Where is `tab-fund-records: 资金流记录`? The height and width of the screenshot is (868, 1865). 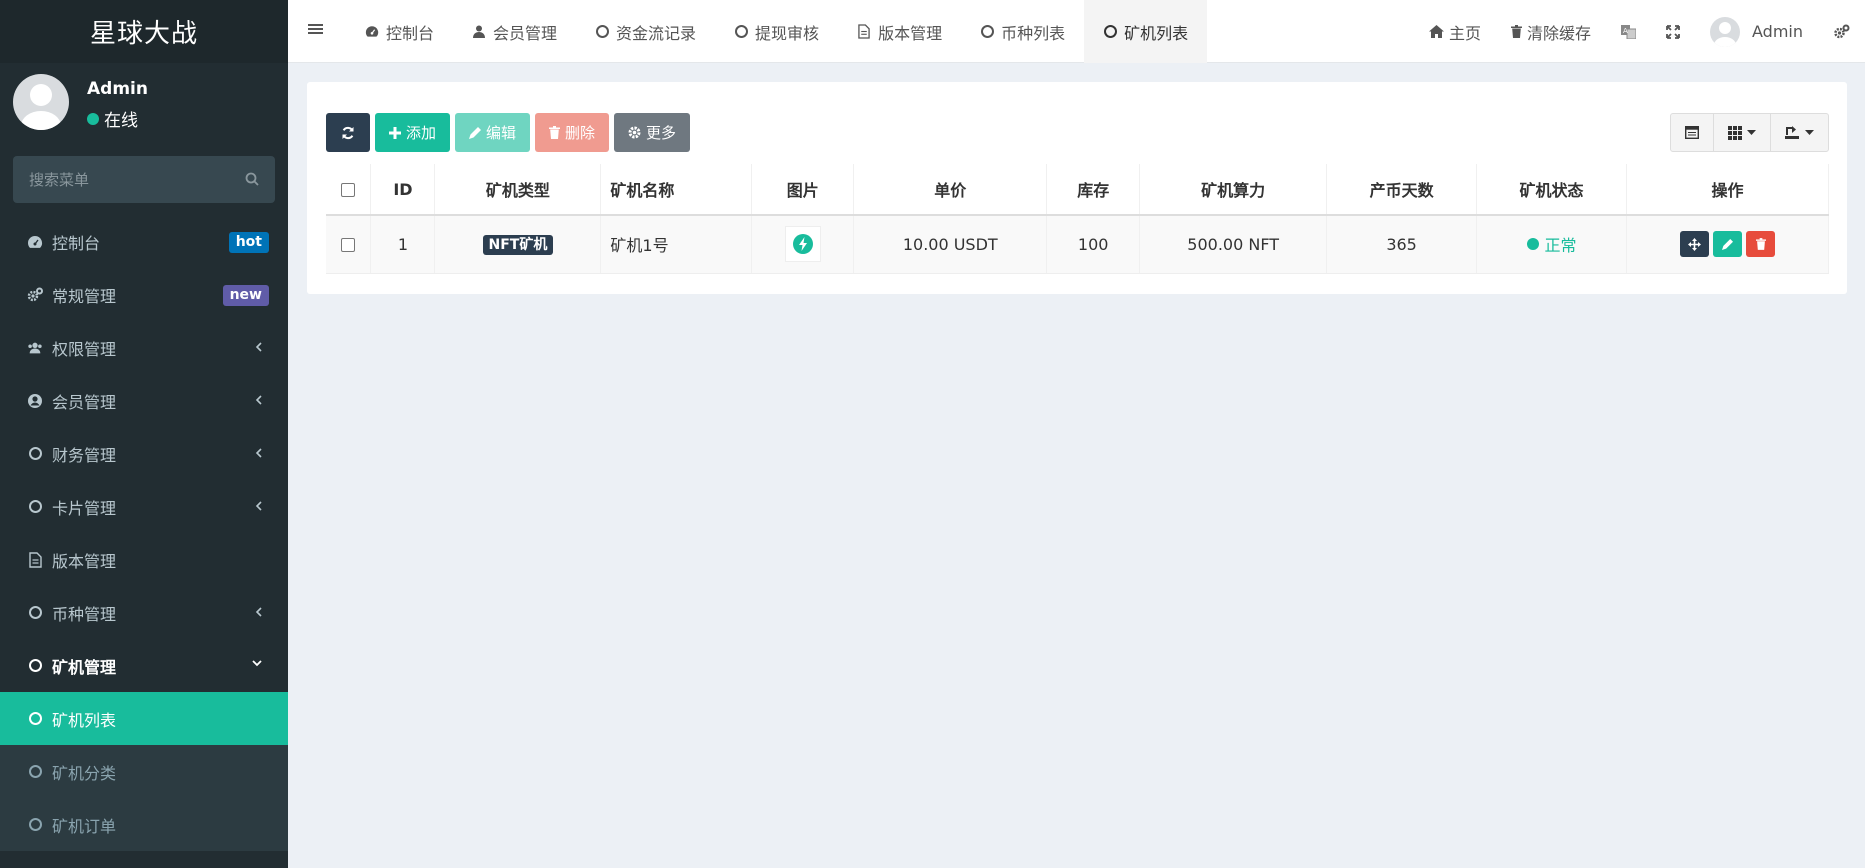 tab-fund-records: 资金流记录 is located at coordinates (645, 31).